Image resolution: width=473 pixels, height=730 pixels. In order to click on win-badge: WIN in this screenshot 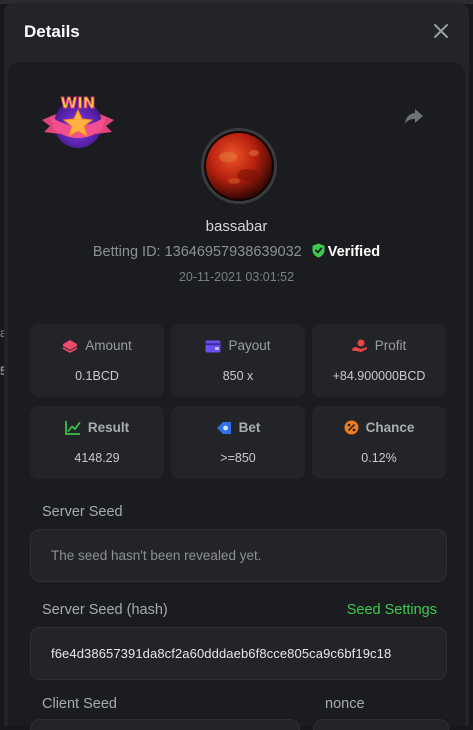, I will do `click(78, 120)`.